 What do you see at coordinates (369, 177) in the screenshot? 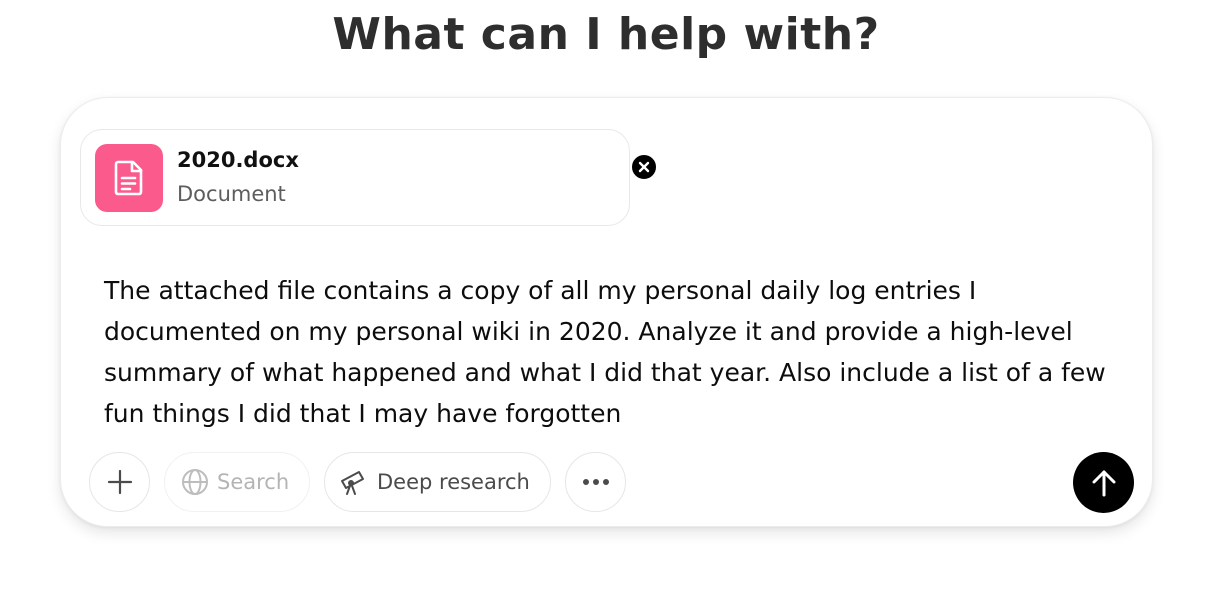
I see `file-attachment-card: 2020.docx Document` at bounding box center [369, 177].